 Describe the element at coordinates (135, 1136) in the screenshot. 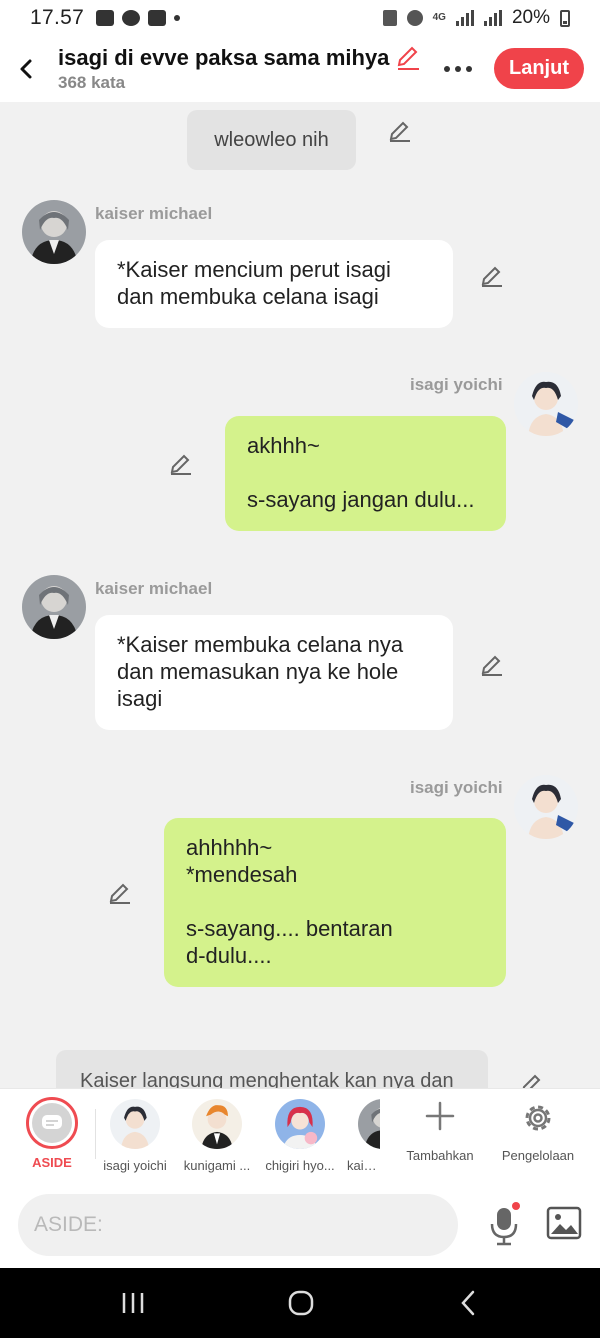

I see `character-isagi: isagi yoichi` at that location.